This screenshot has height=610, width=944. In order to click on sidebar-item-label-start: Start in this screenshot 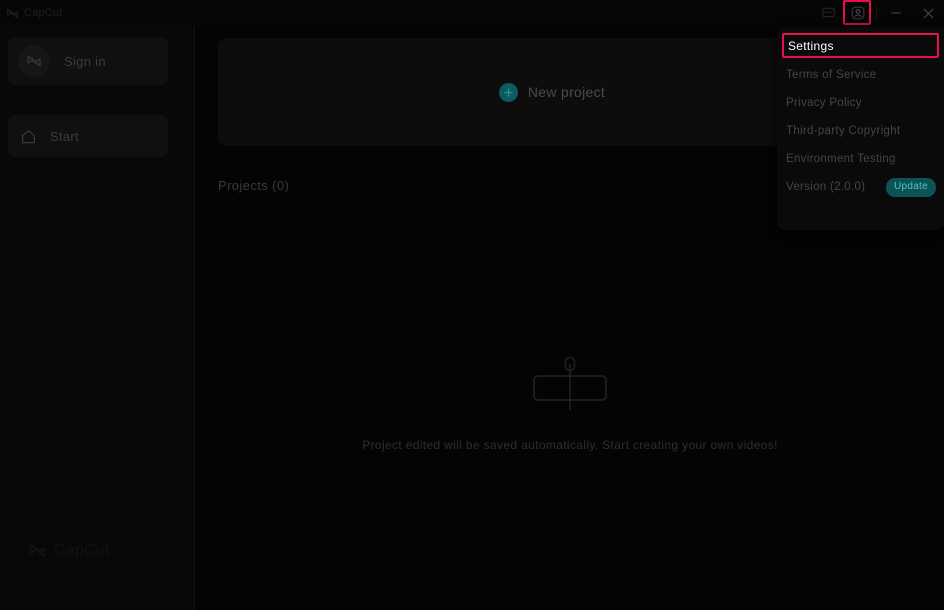, I will do `click(64, 136)`.